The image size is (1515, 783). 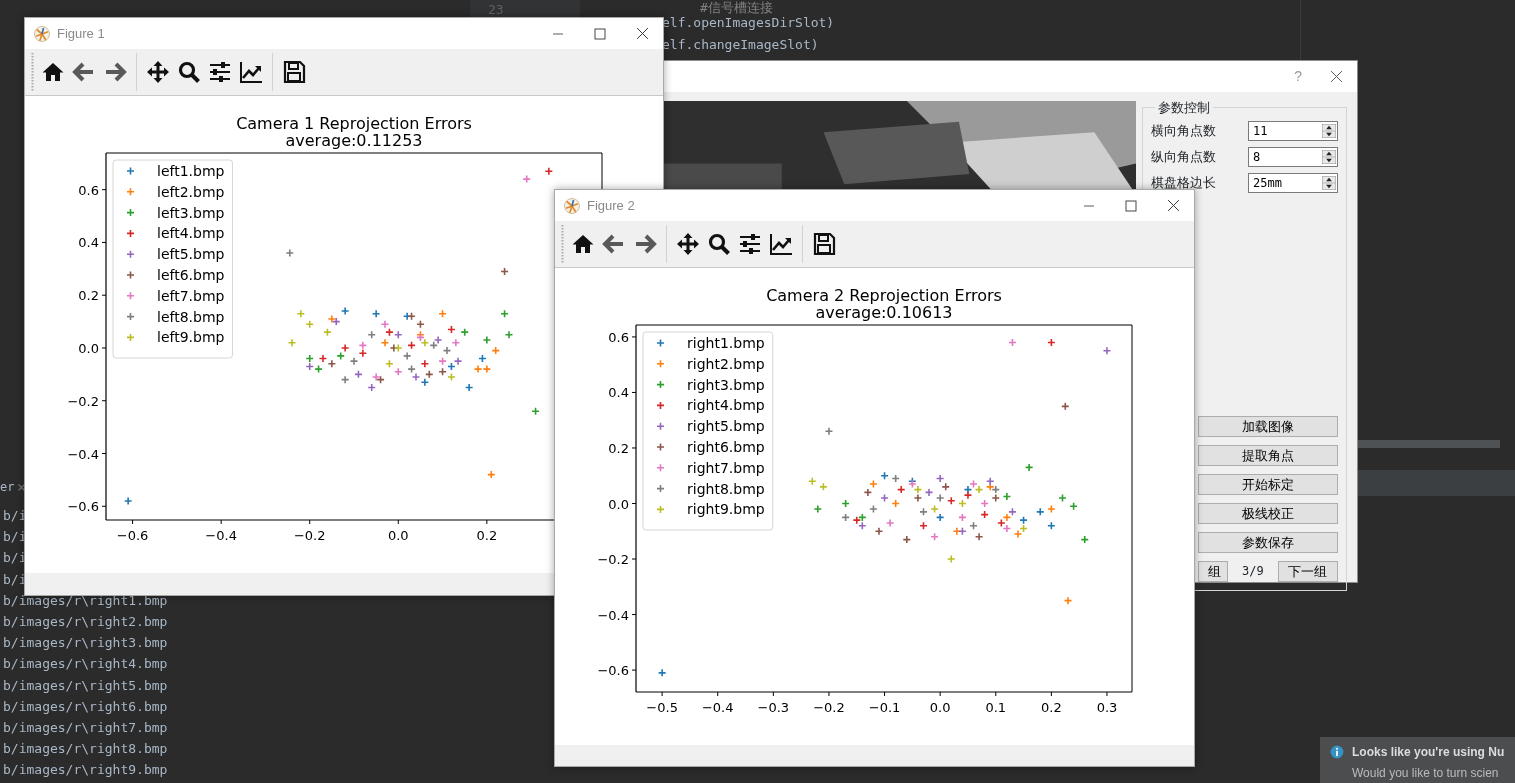 What do you see at coordinates (85, 749) in the screenshot?
I see `terminal-line: b/images/r\right8.bmp` at bounding box center [85, 749].